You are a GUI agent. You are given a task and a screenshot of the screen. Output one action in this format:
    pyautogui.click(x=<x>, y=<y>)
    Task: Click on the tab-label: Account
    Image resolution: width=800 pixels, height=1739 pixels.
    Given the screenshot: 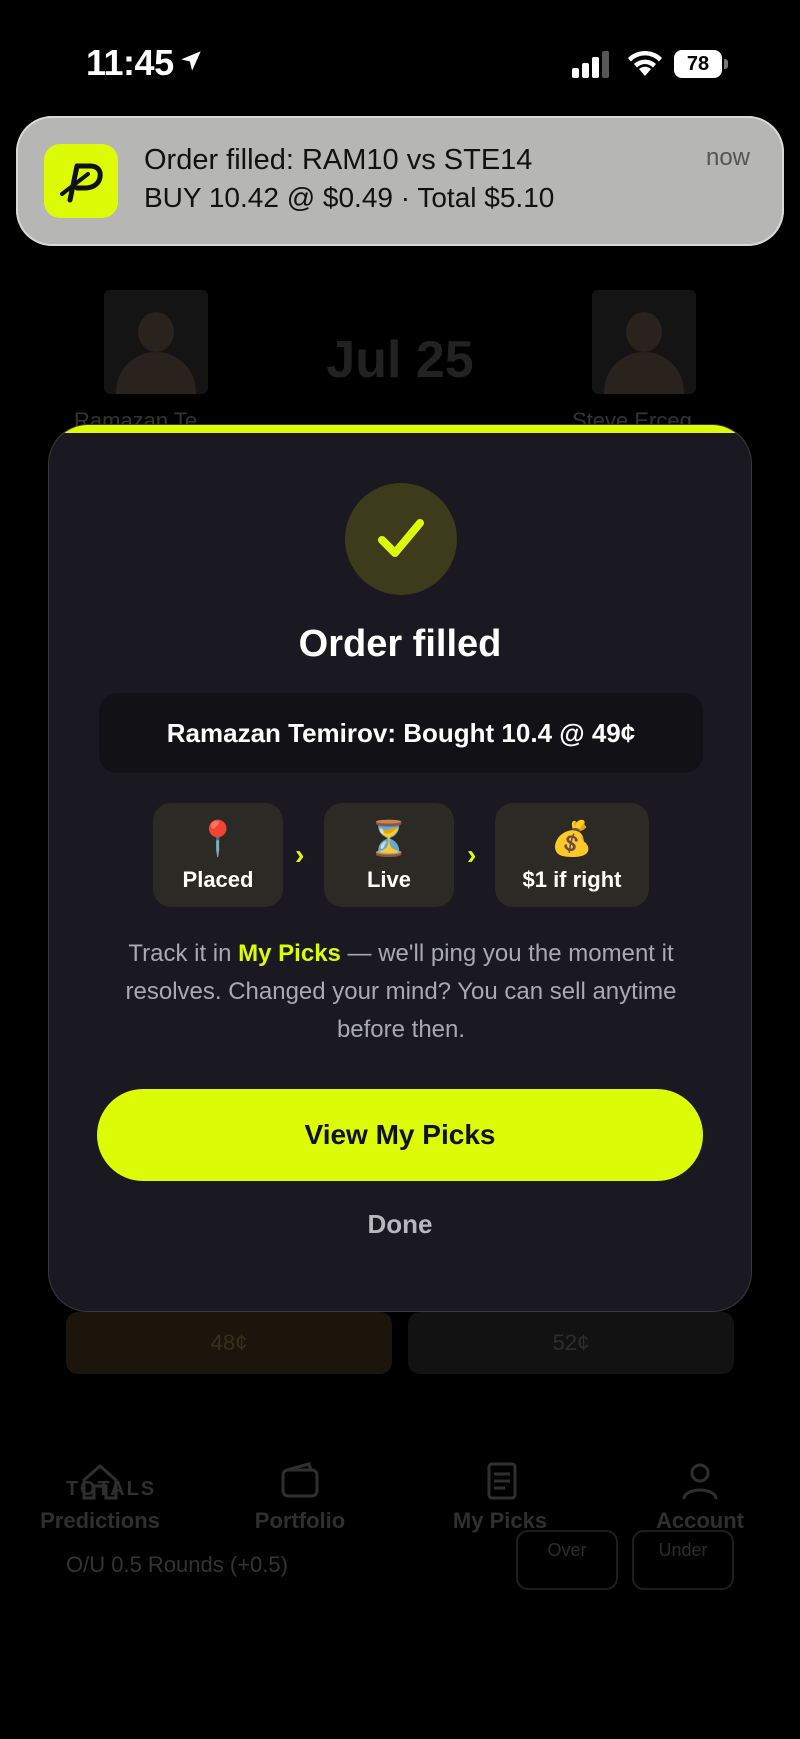 What is the action you would take?
    pyautogui.click(x=700, y=1520)
    